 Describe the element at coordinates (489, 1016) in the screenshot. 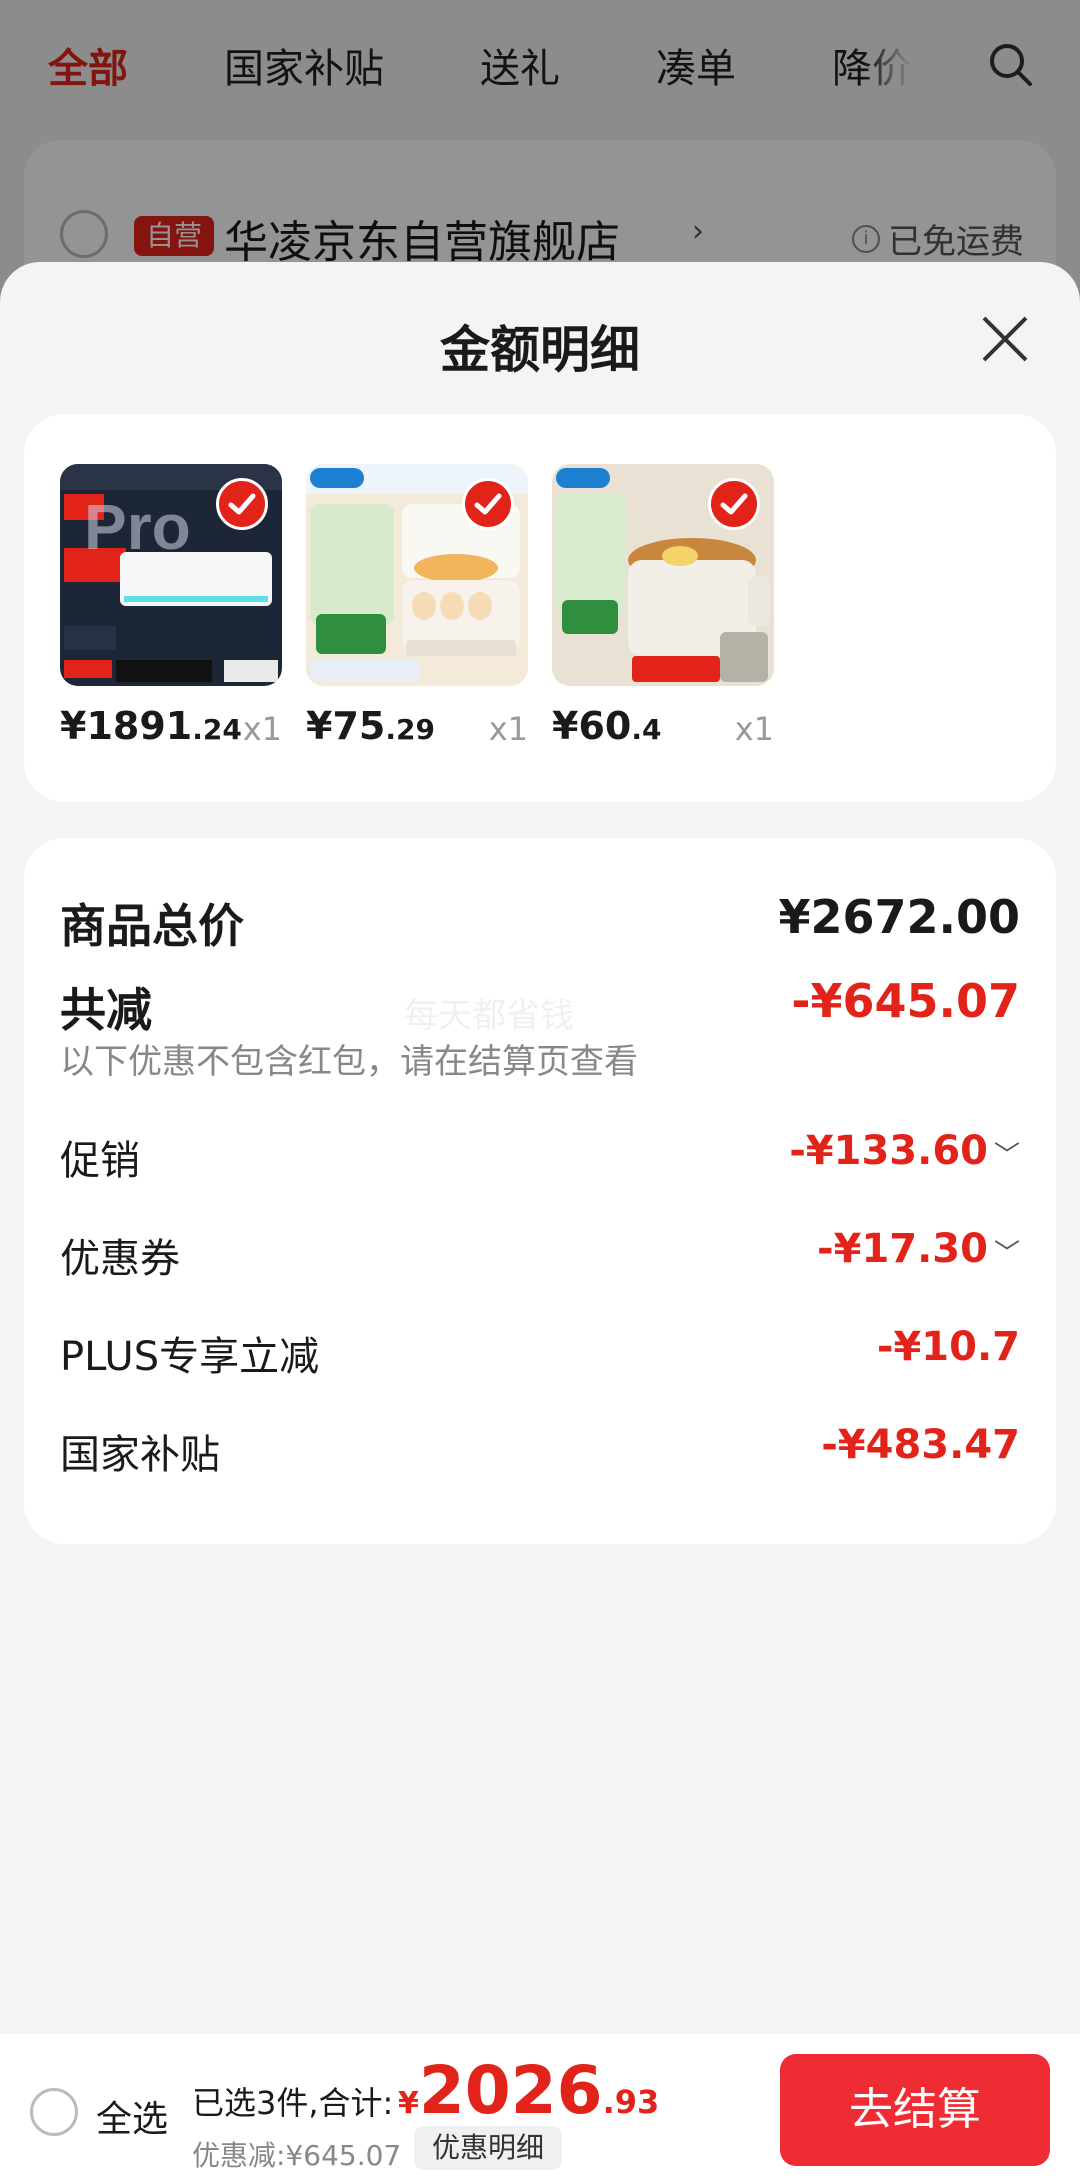

I see `watermark-text: 每天都省钱` at that location.